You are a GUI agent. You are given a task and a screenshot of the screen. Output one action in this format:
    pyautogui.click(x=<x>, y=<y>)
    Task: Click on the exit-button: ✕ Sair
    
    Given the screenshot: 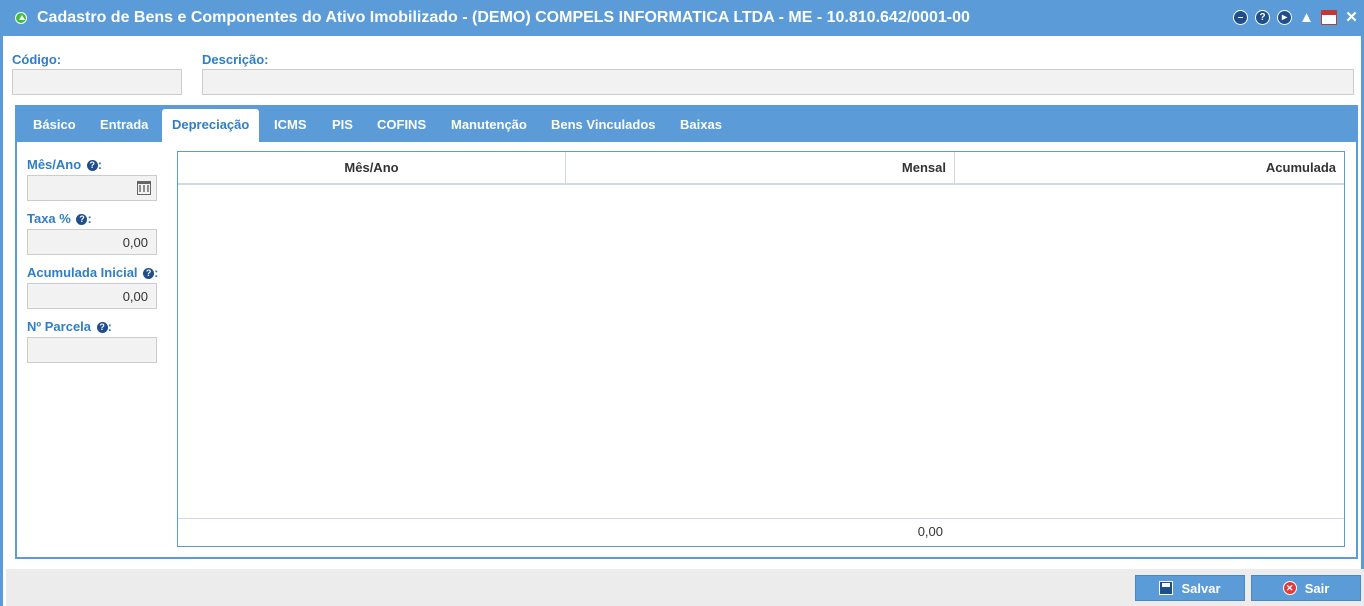 What is the action you would take?
    pyautogui.click(x=1306, y=588)
    